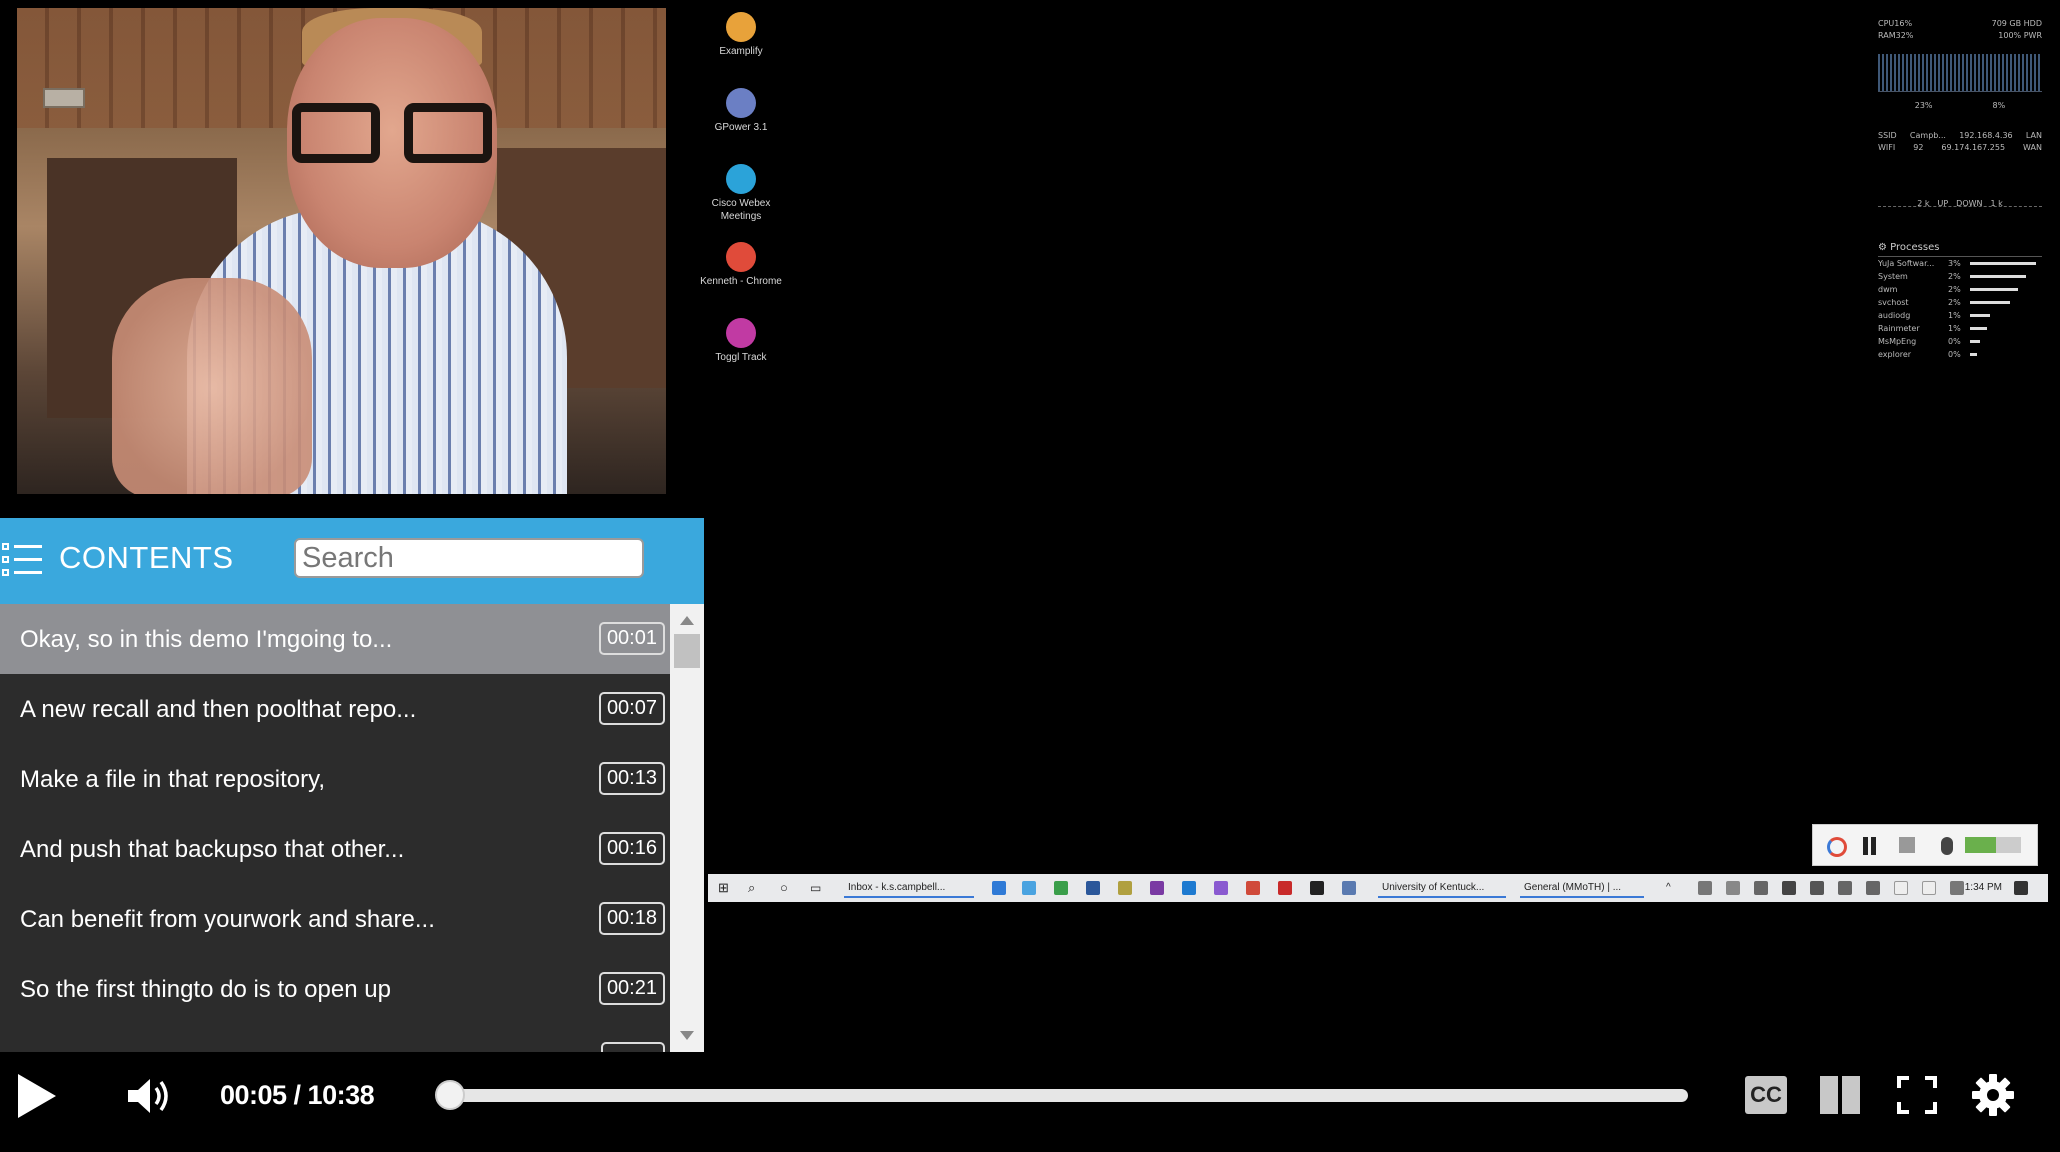  Describe the element at coordinates (723, 888) in the screenshot. I see `windows-start-icon: ⊞` at that location.